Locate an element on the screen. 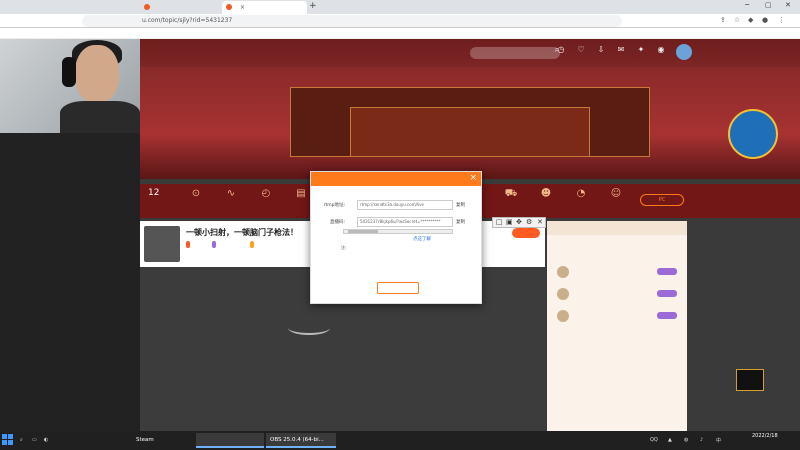 This screenshot has width=800, height=450. follow-icon: ♡ is located at coordinates (581, 49).